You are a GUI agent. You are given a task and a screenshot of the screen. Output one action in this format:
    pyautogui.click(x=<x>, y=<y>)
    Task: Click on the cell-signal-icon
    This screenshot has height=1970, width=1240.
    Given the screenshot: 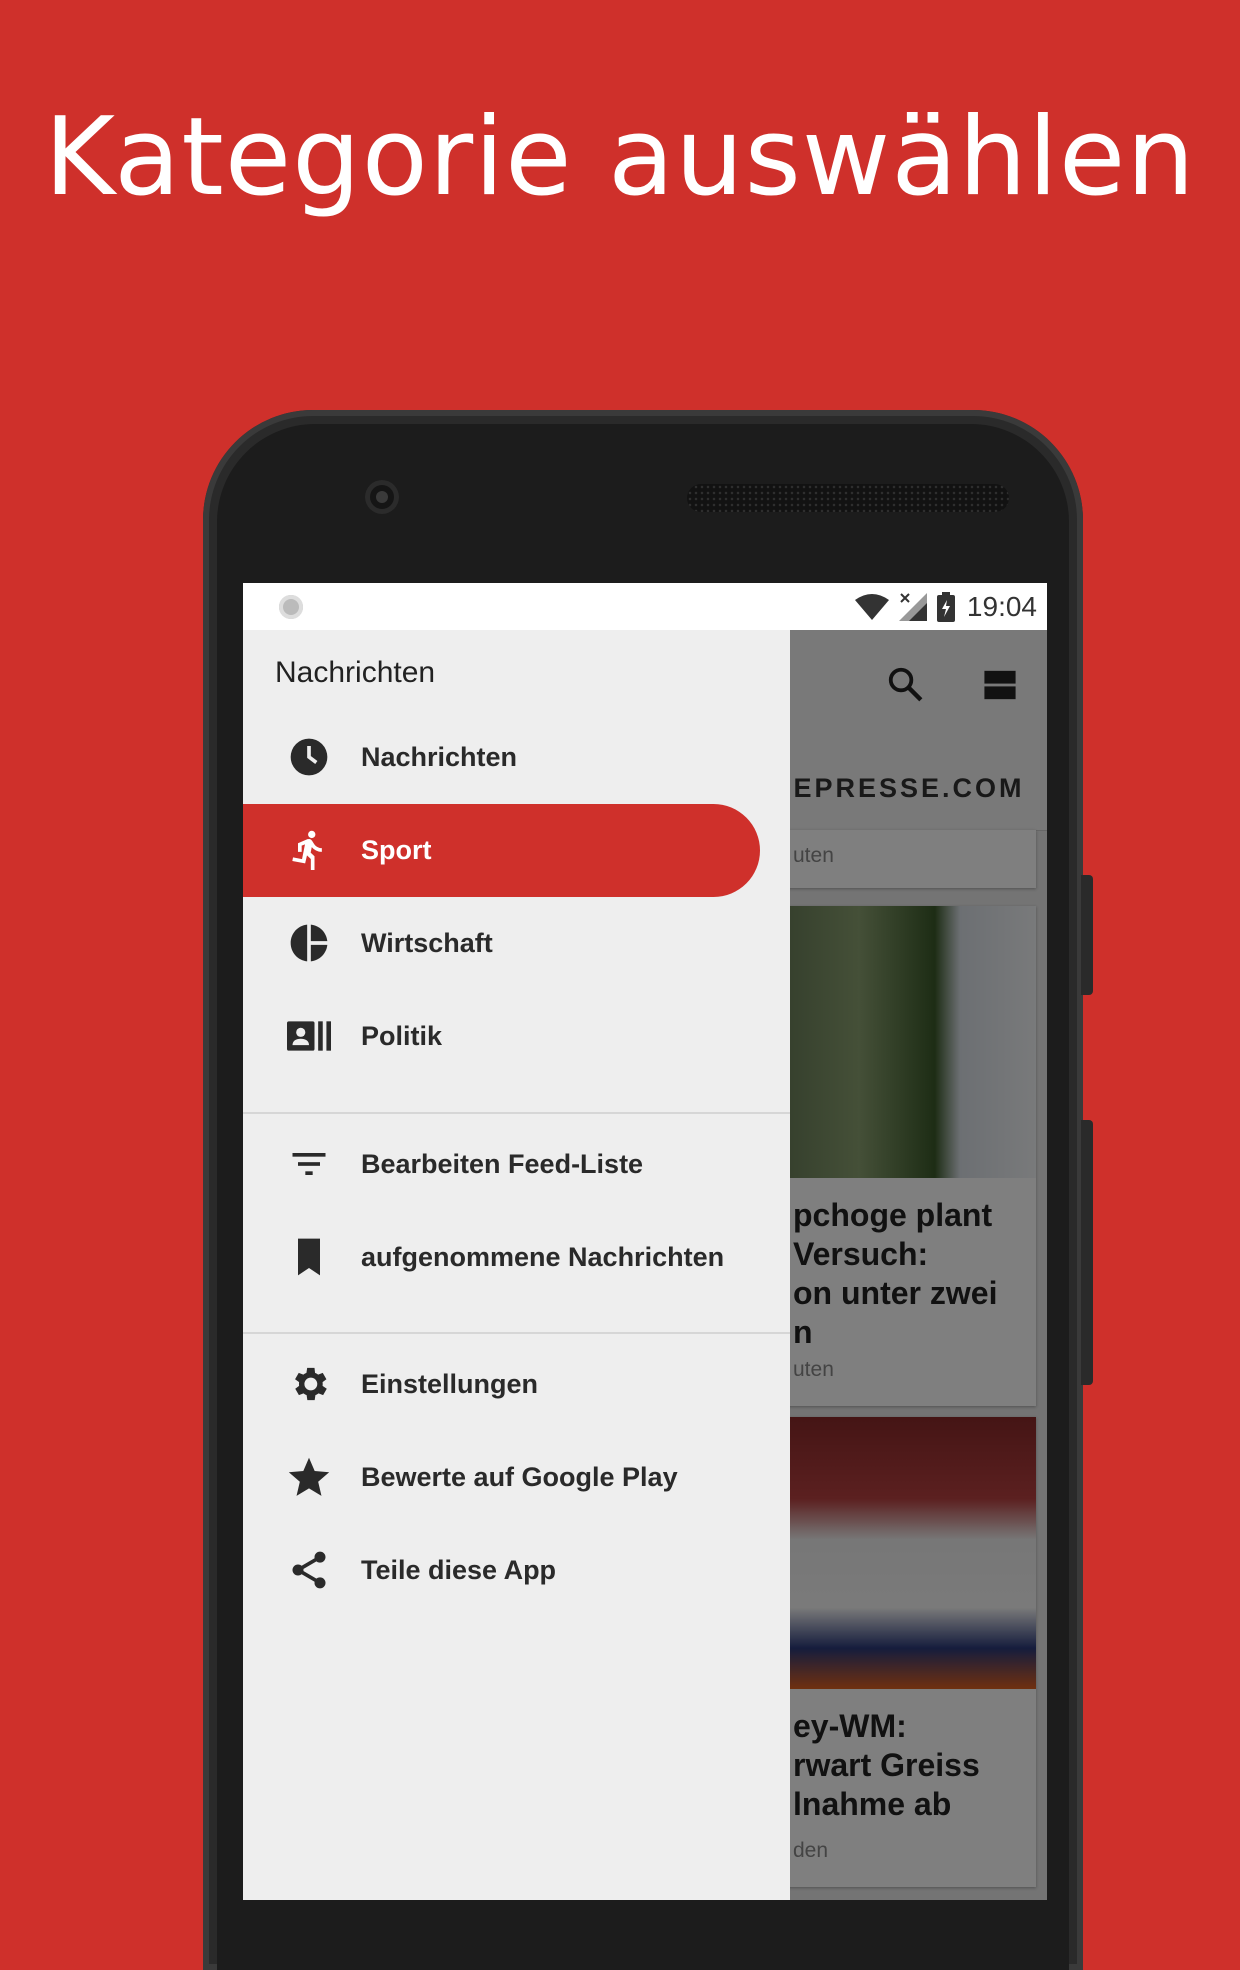 What is the action you would take?
    pyautogui.click(x=913, y=607)
    